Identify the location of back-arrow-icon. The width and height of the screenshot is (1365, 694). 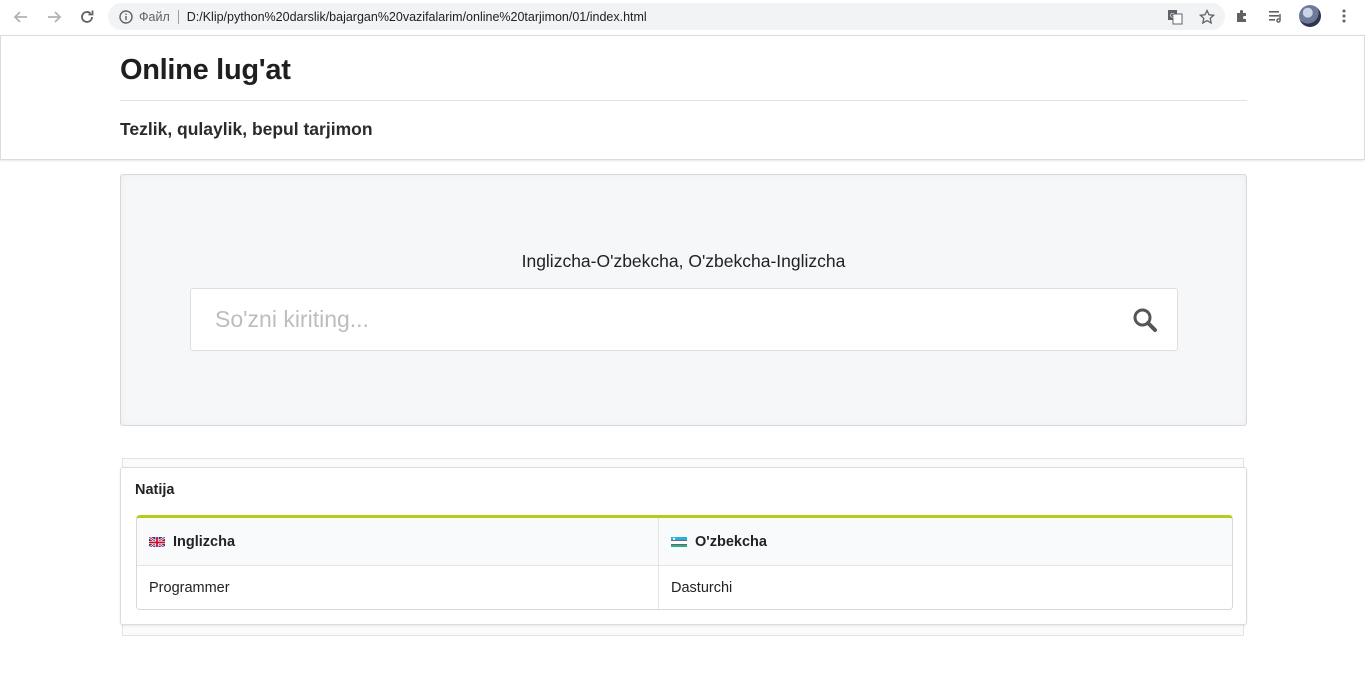
(21, 17).